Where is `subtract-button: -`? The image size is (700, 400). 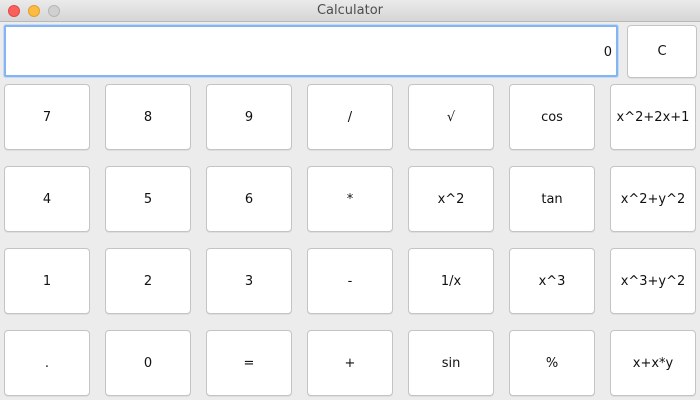 subtract-button: - is located at coordinates (350, 281).